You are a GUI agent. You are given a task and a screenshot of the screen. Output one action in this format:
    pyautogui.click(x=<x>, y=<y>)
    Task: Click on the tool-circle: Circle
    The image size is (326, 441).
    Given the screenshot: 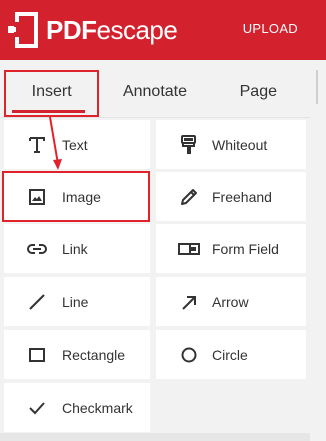 What is the action you would take?
    pyautogui.click(x=231, y=354)
    